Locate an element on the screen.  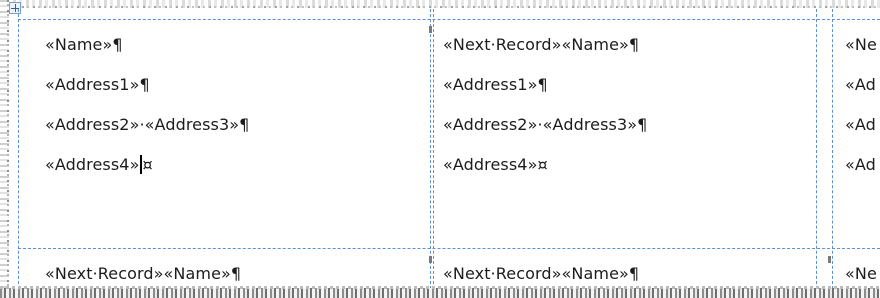
label-cell-r2c3: «Ne is located at coordinates (862, 274).